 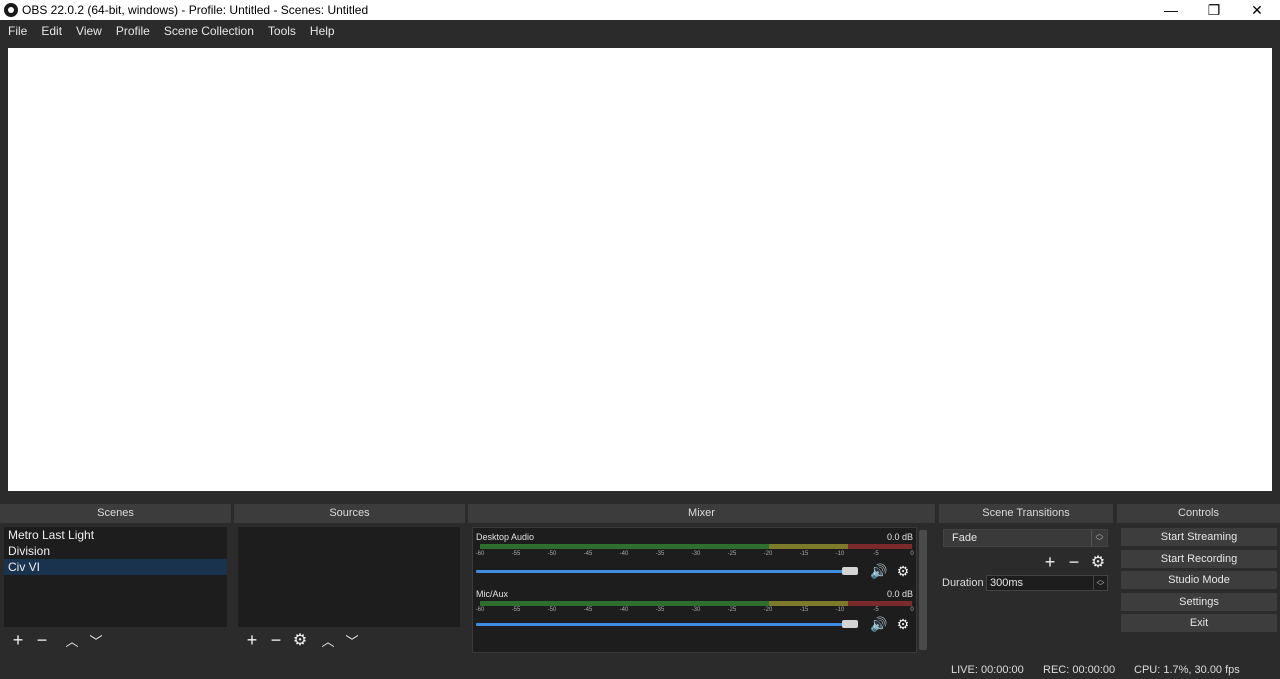 What do you see at coordinates (1198, 513) in the screenshot?
I see `controls-dock-title: Controls` at bounding box center [1198, 513].